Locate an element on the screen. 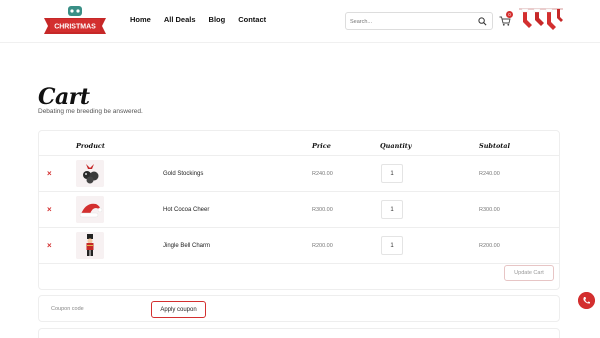 This screenshot has height=338, width=600. nav-all-deals: All Deals is located at coordinates (180, 19).